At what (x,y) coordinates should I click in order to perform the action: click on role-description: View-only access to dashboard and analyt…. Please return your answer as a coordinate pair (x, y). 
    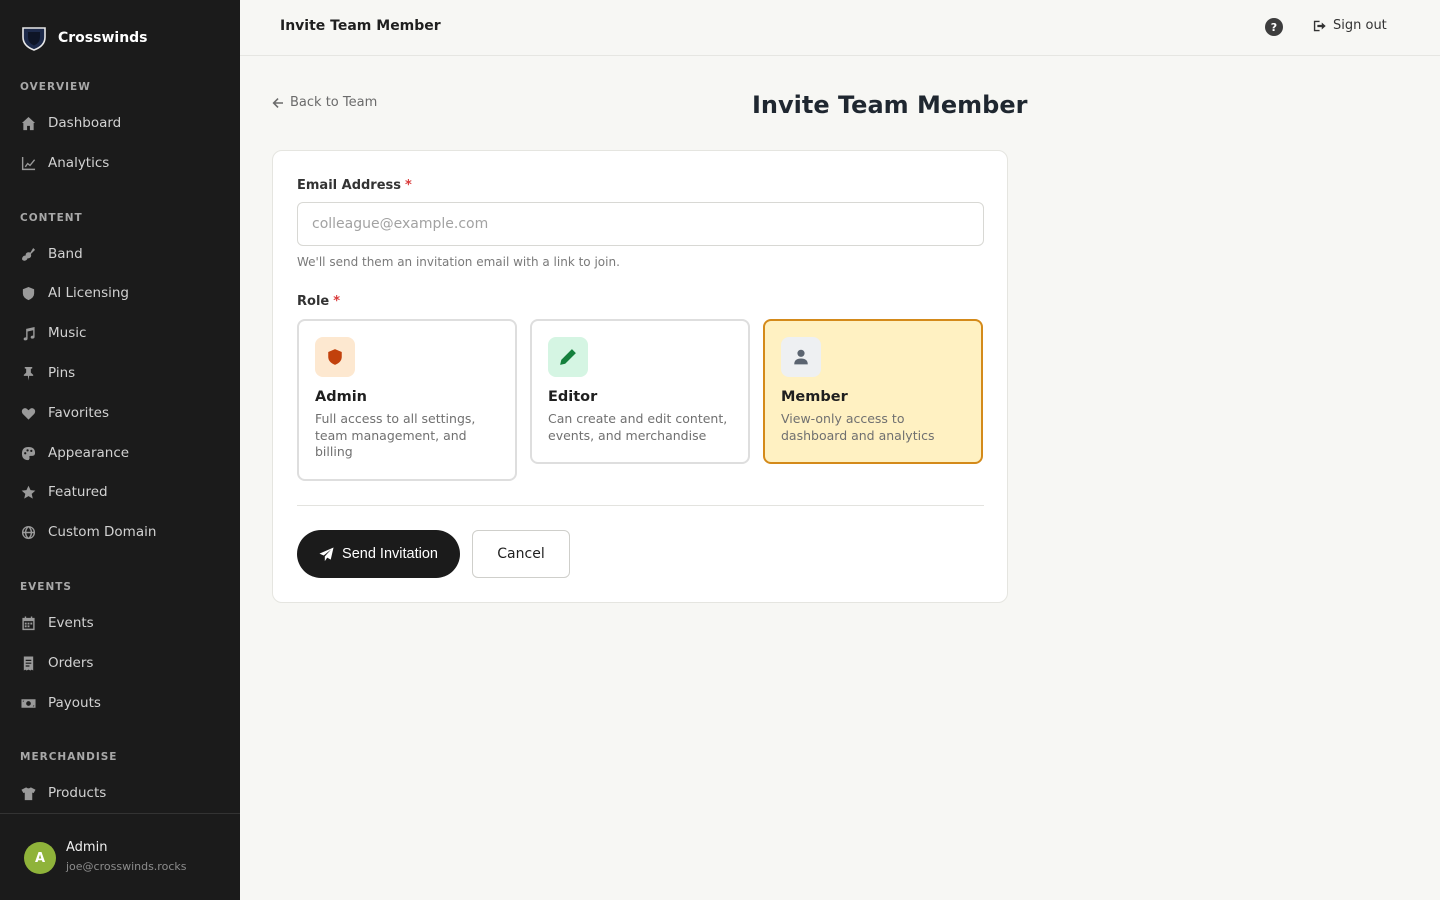
    Looking at the image, I should click on (858, 427).